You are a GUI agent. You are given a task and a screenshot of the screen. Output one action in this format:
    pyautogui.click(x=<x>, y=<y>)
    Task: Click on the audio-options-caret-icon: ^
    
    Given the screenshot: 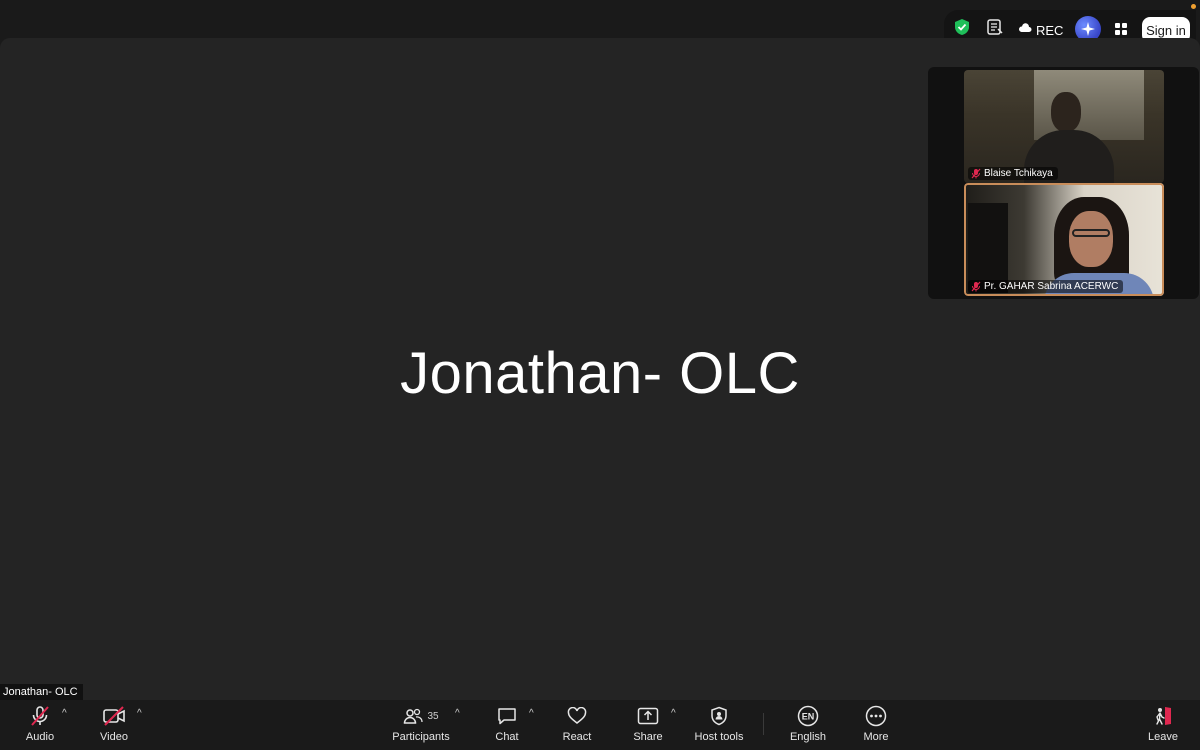 What is the action you would take?
    pyautogui.click(x=64, y=713)
    